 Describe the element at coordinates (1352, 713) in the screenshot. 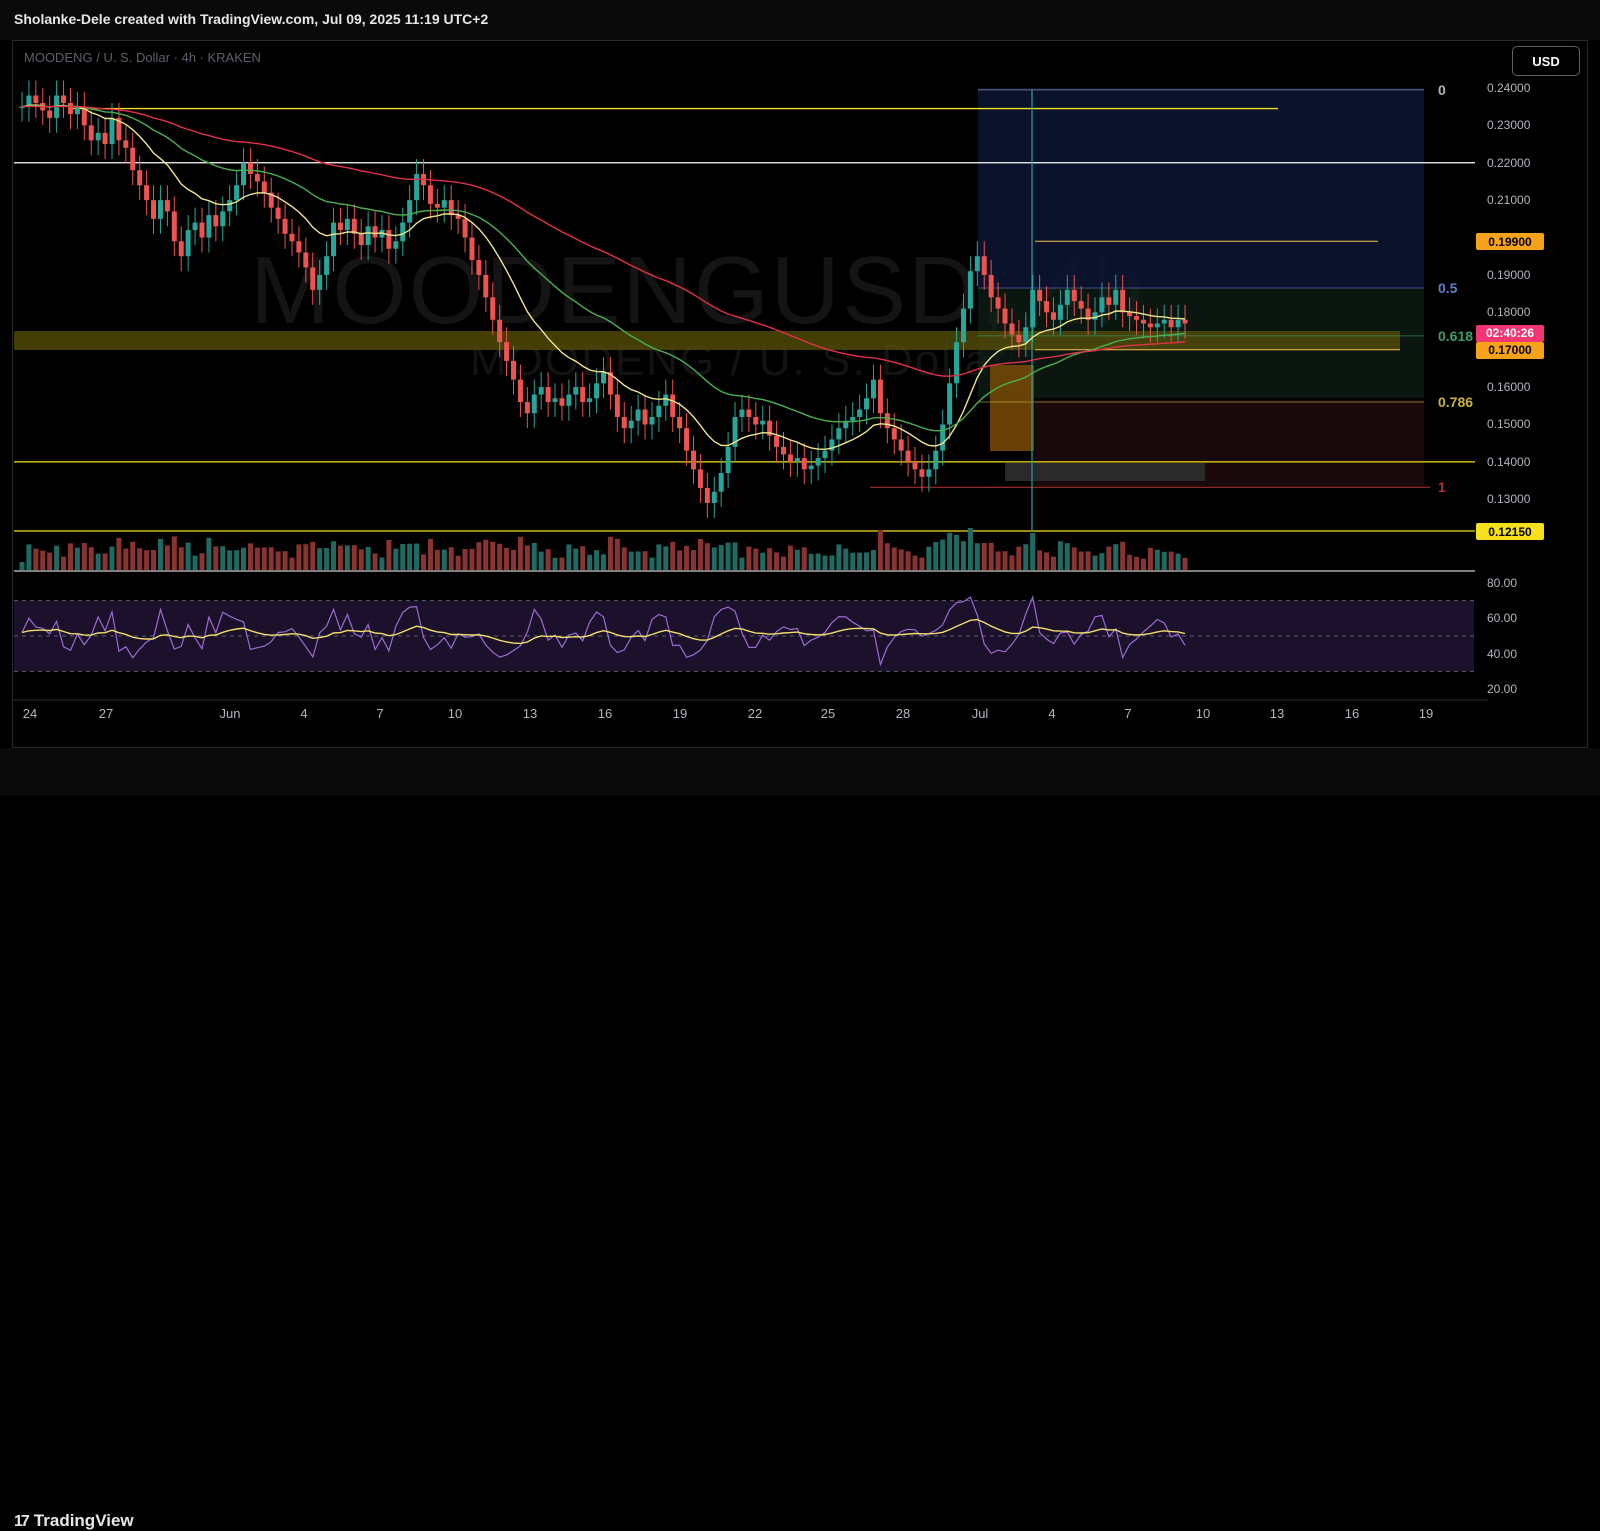

I see `date-axis-label: 16` at that location.